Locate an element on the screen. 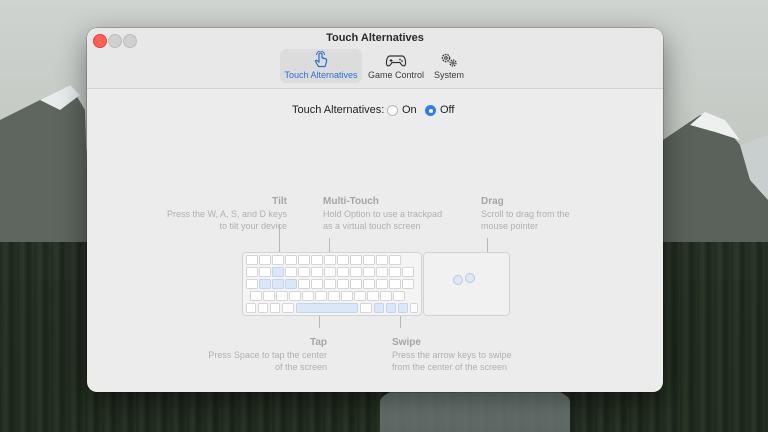 The image size is (768, 432). hint-text: Press Space to tap the center is located at coordinates (267, 355).